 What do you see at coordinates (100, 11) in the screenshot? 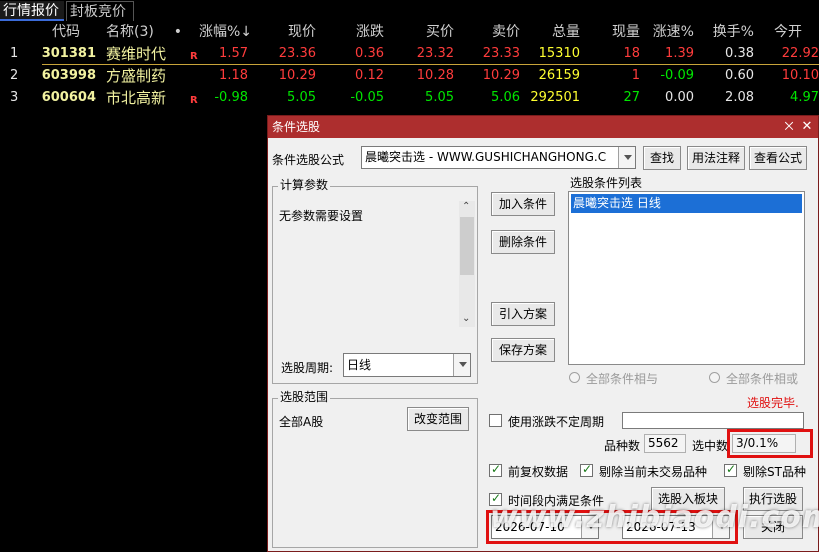
I see `tab-auction: 封板竞价` at bounding box center [100, 11].